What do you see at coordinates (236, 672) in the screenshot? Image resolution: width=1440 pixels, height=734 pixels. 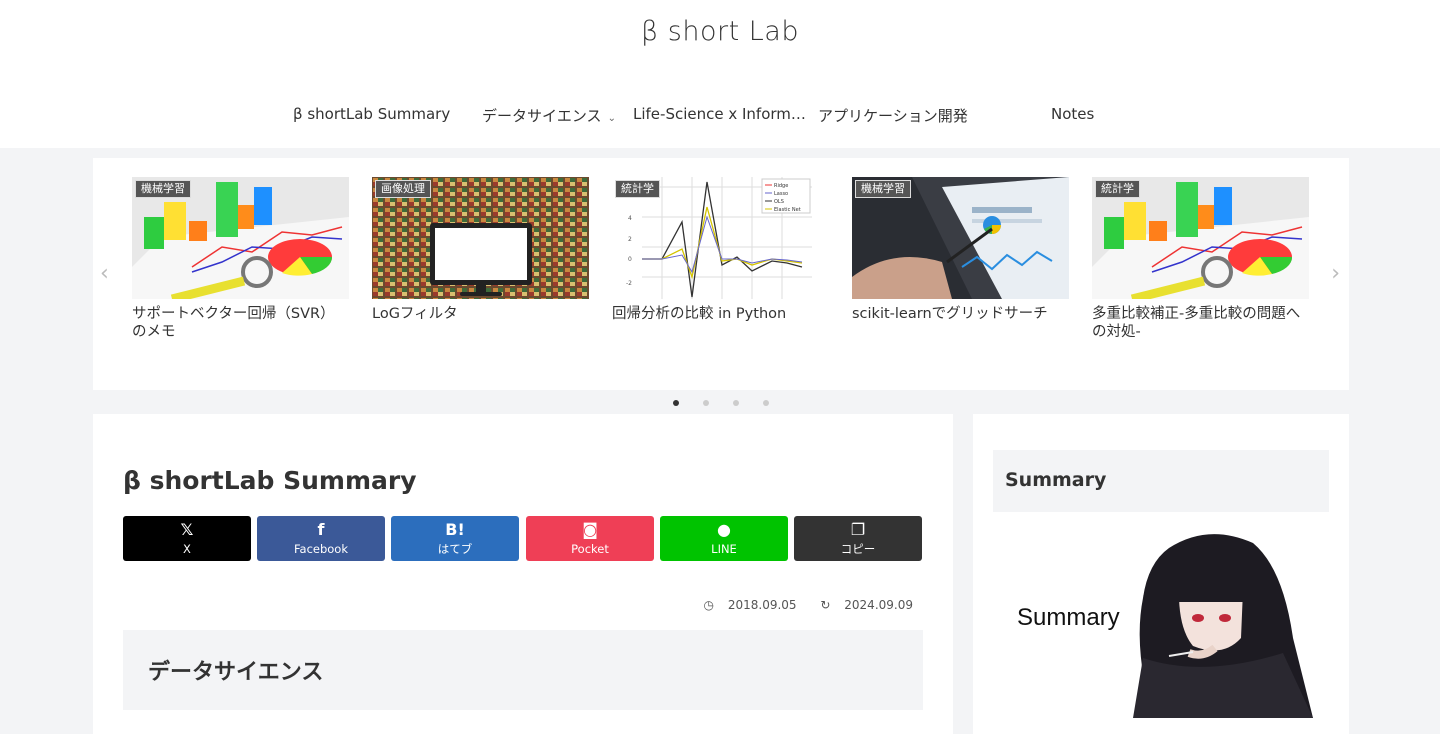 I see `section-heading: データサイエンス` at bounding box center [236, 672].